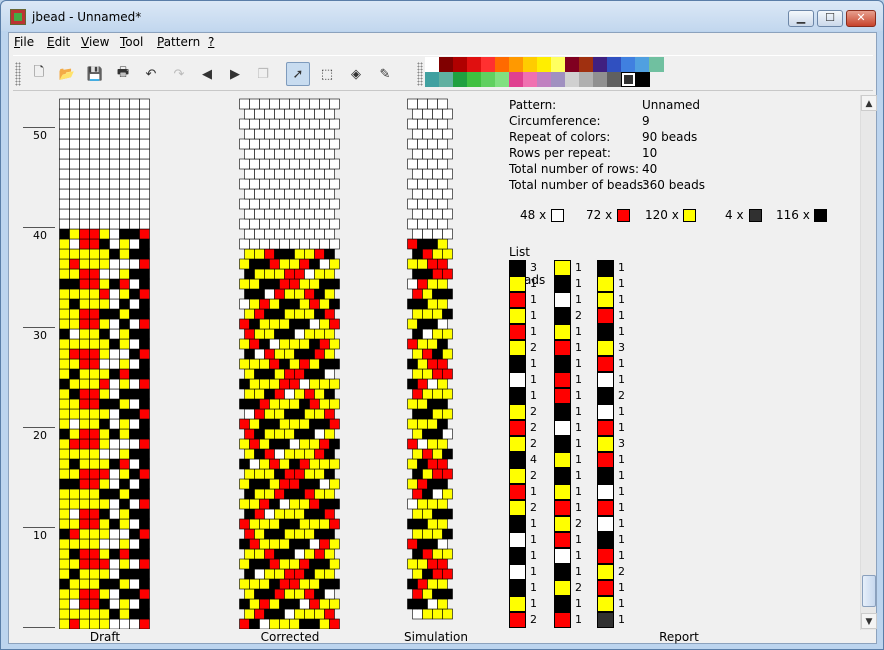  I want to click on new-file-icon: 🗋, so click(39, 74).